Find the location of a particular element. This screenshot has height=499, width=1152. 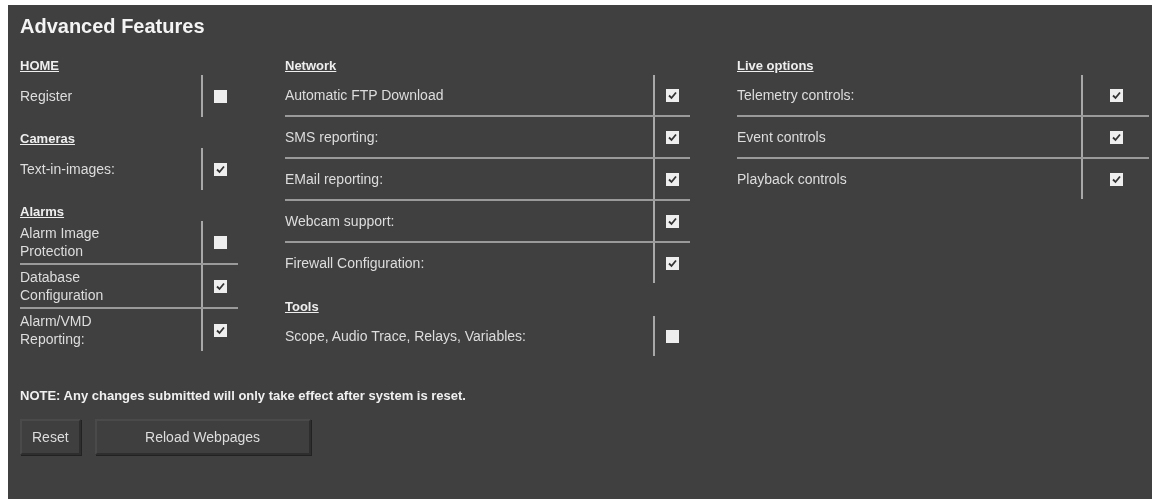

section-heading: Tools is located at coordinates (302, 306).